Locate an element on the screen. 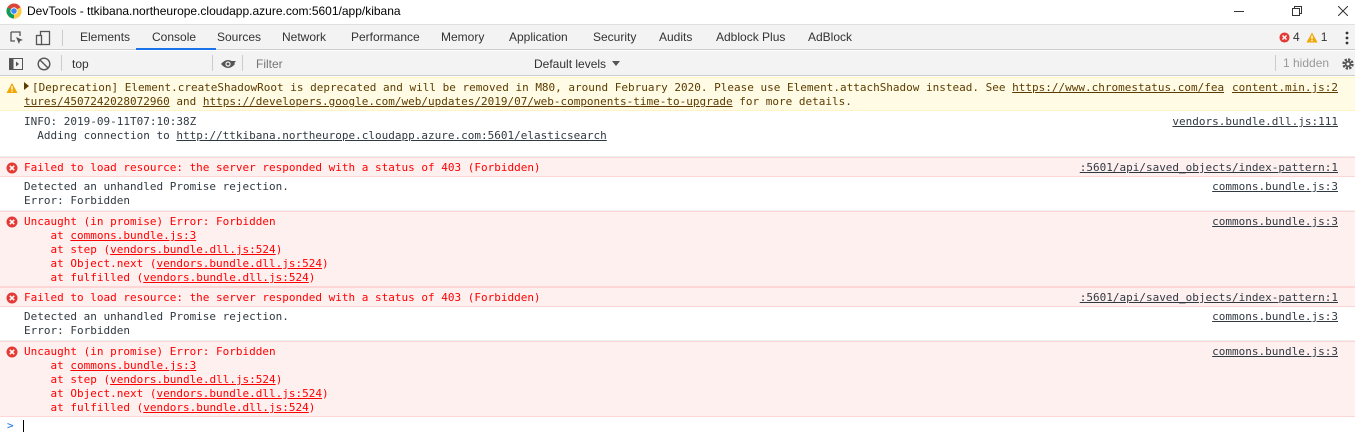 The image size is (1355, 433). live-expression-button is located at coordinates (228, 63).